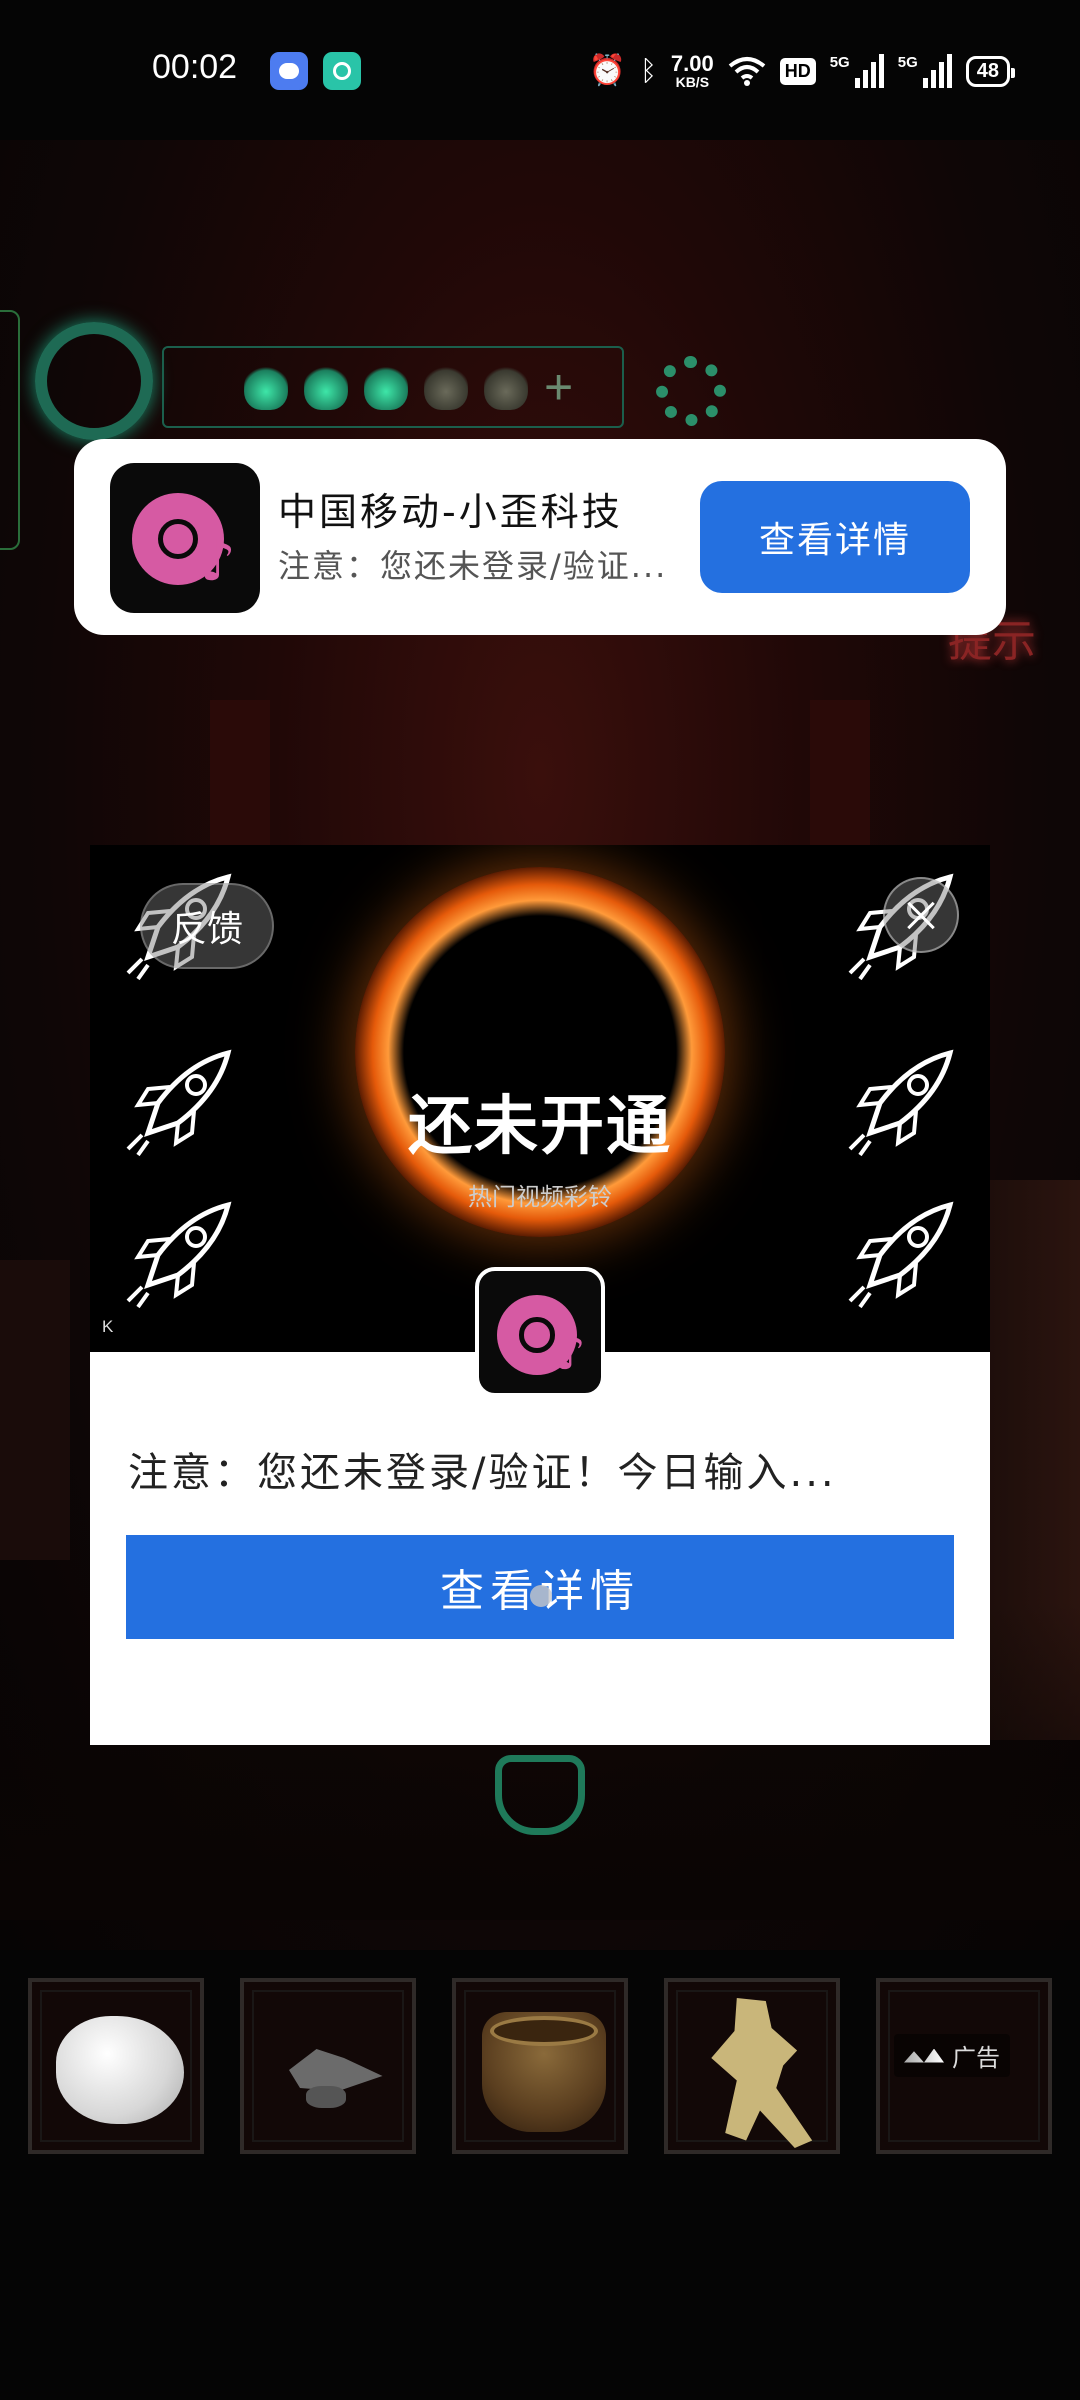 The image size is (1080, 2400). Describe the element at coordinates (692, 82) in the screenshot. I see `network-speed-unit: KB/S` at that location.